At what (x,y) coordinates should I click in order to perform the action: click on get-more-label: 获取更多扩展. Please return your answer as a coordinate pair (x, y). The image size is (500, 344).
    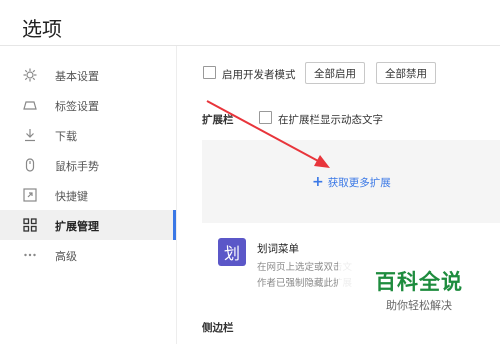
    Looking at the image, I should click on (359, 182).